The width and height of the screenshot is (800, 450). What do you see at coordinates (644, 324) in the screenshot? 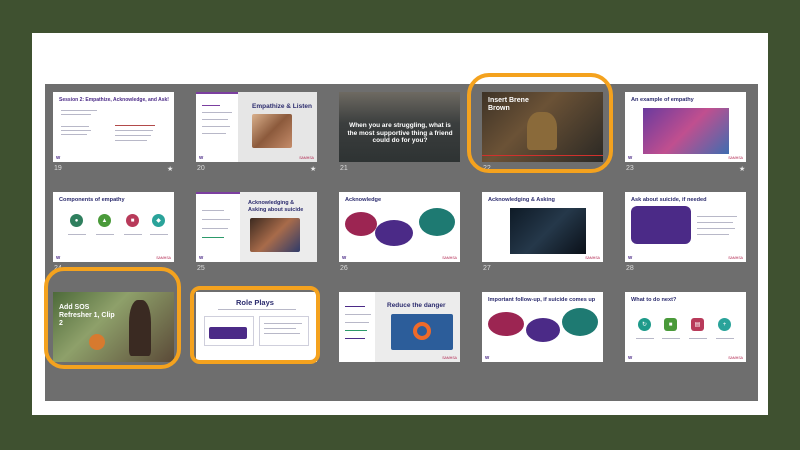
I see `refresh-icon: ↻` at bounding box center [644, 324].